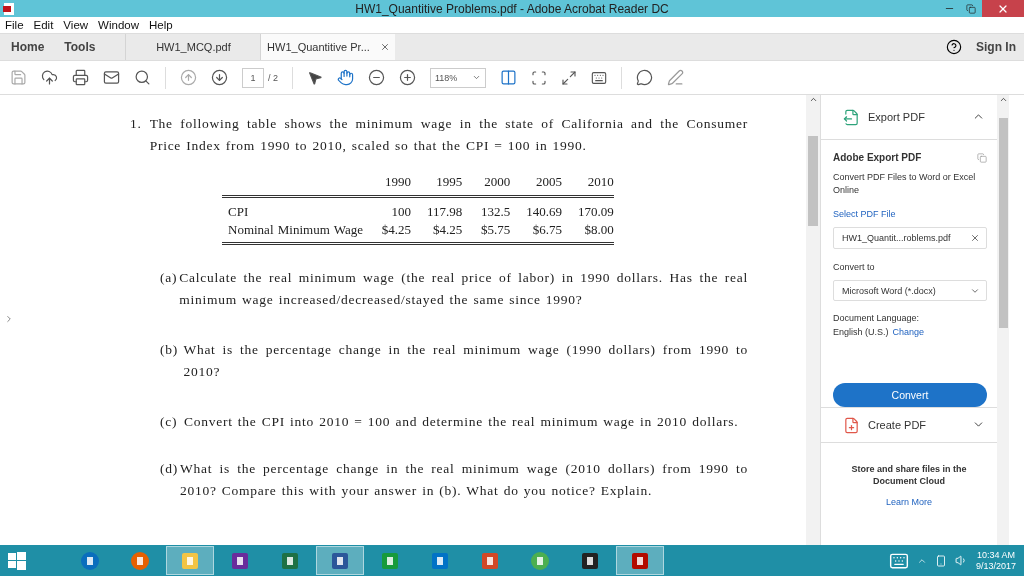  Describe the element at coordinates (253, 77) in the screenshot. I see `page-number-field: 1` at that location.